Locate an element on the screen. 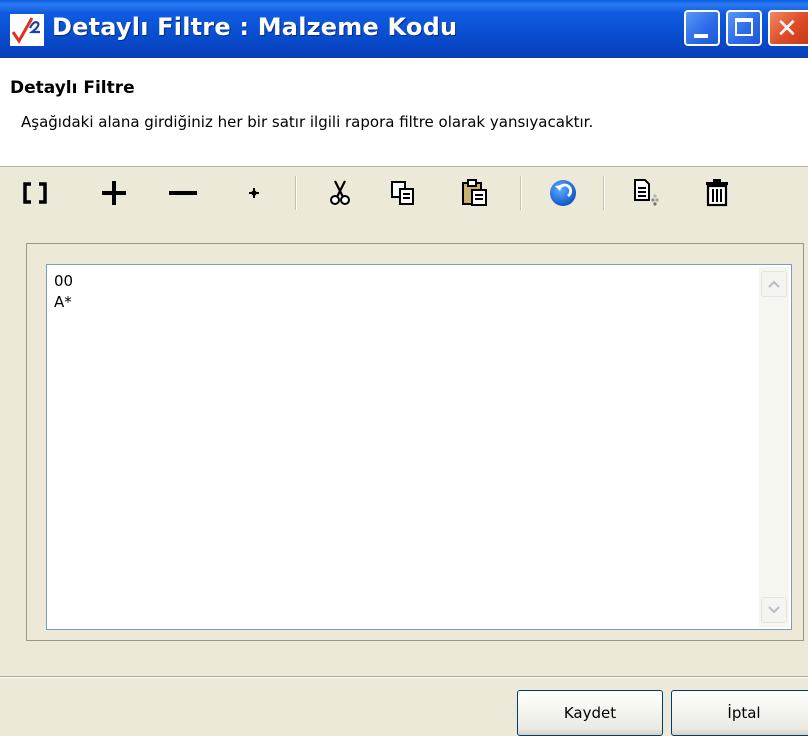 The height and width of the screenshot is (736, 808). scroll-up-button is located at coordinates (774, 284).